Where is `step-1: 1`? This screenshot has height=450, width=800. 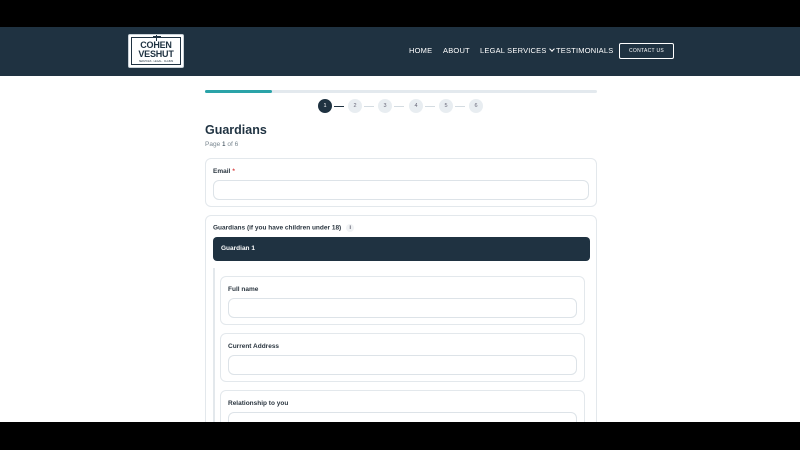 step-1: 1 is located at coordinates (325, 106).